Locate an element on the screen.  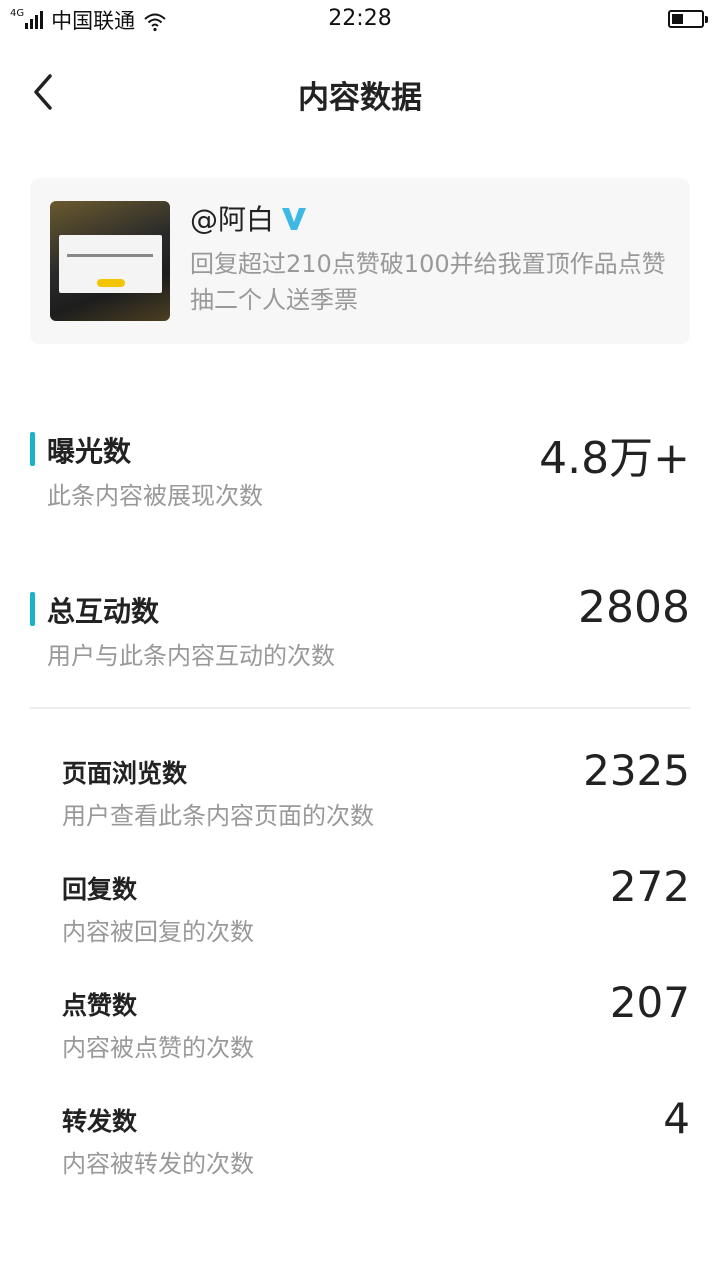
verified-v-icon is located at coordinates (294, 219).